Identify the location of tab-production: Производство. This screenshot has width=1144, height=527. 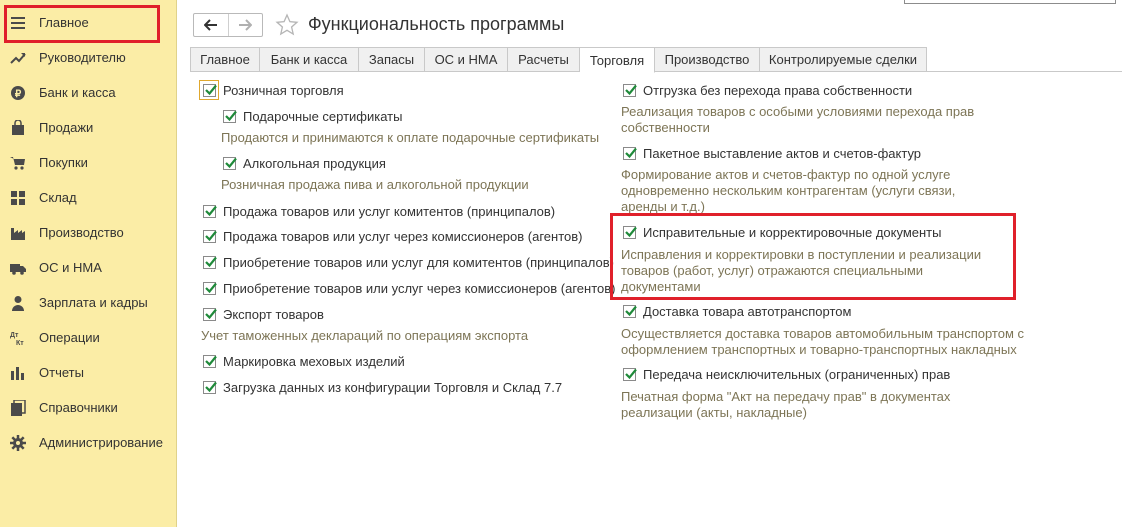
(707, 59).